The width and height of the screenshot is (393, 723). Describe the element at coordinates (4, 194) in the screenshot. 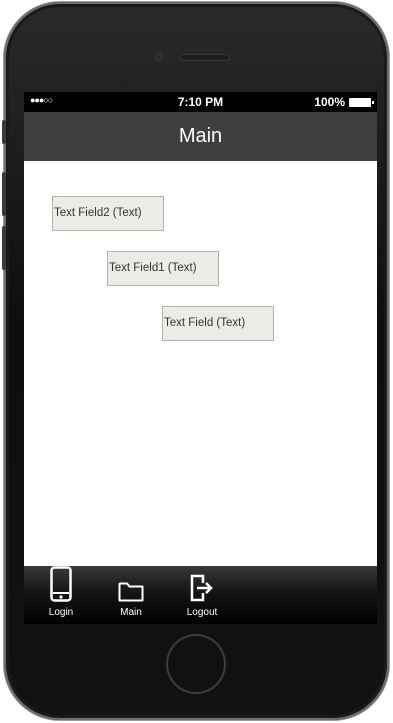

I see `volume-up-button` at that location.